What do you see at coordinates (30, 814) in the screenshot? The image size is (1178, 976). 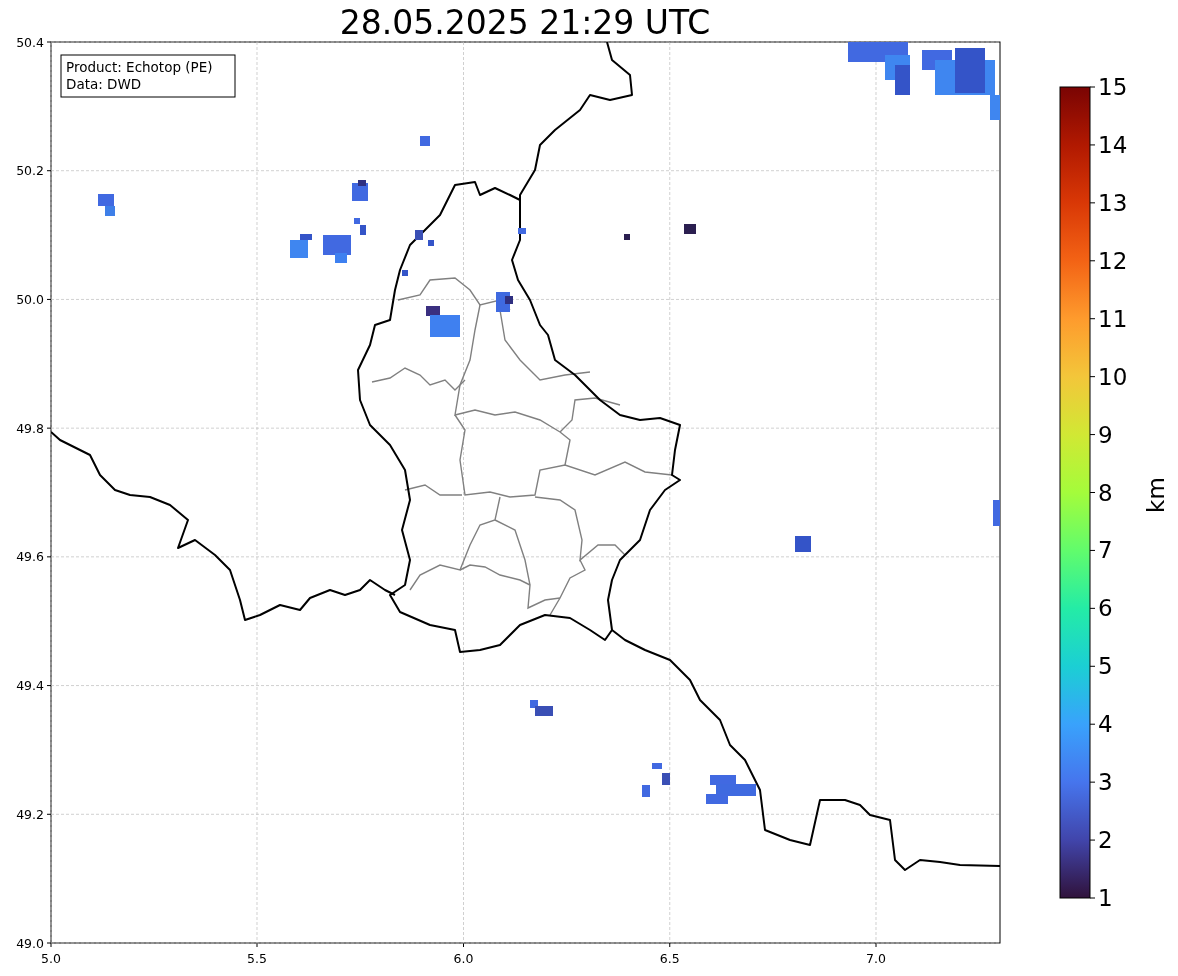 I see `y-axis-tick-label: 49.2` at bounding box center [30, 814].